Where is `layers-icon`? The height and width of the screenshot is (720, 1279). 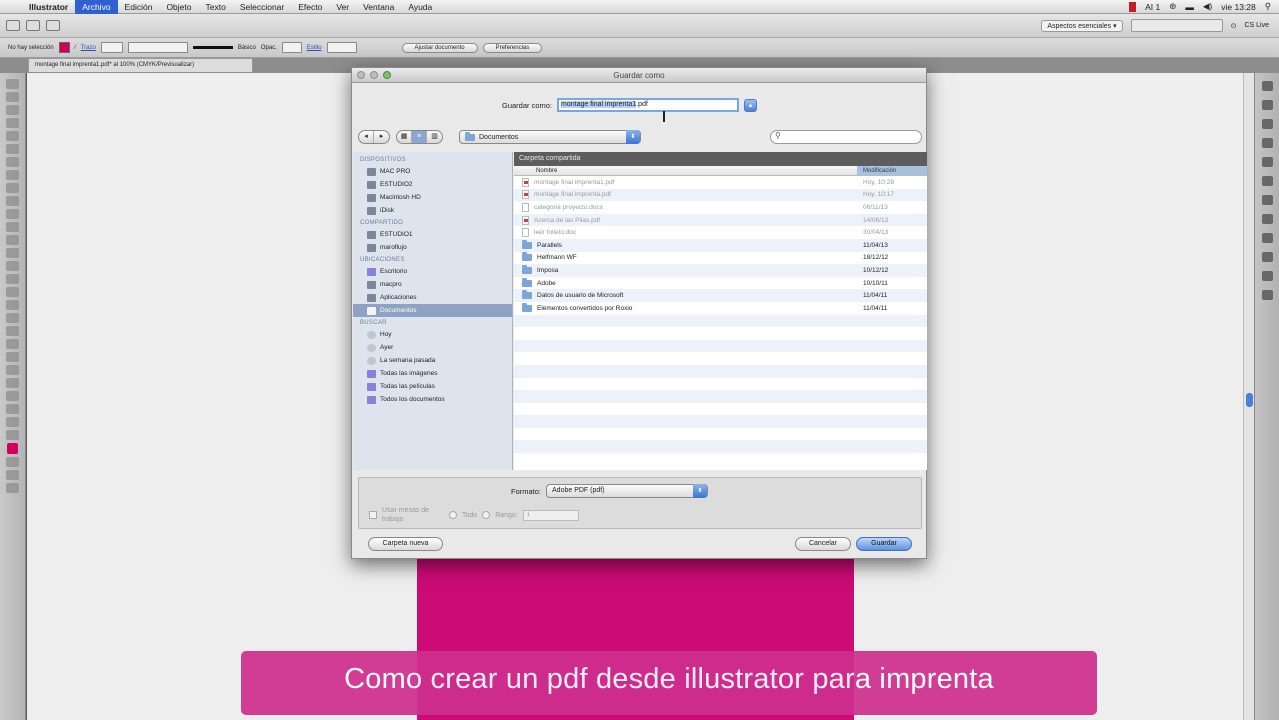 layers-icon is located at coordinates (1267, 276).